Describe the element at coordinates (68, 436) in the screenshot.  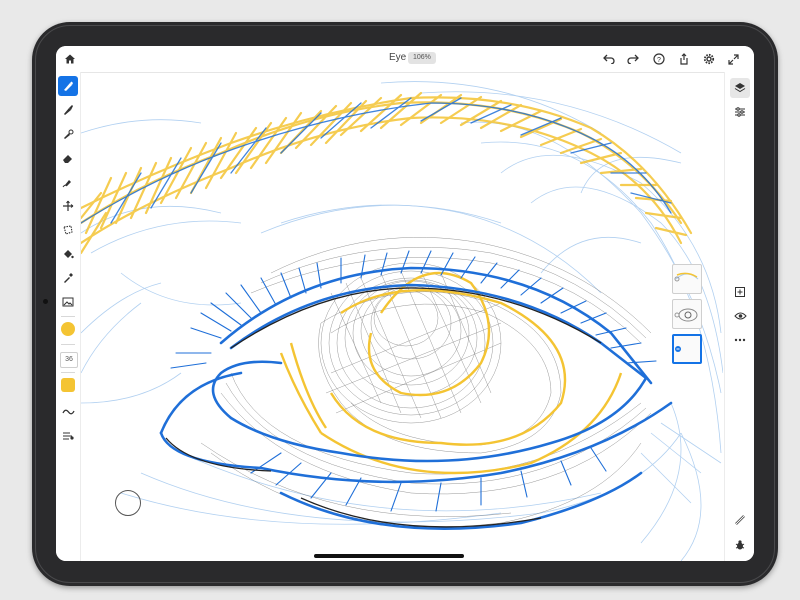
I see `brush-settings-icon` at that location.